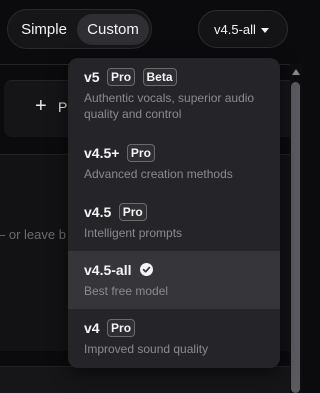  I want to click on scroll-up-arrow-icon, so click(296, 72).